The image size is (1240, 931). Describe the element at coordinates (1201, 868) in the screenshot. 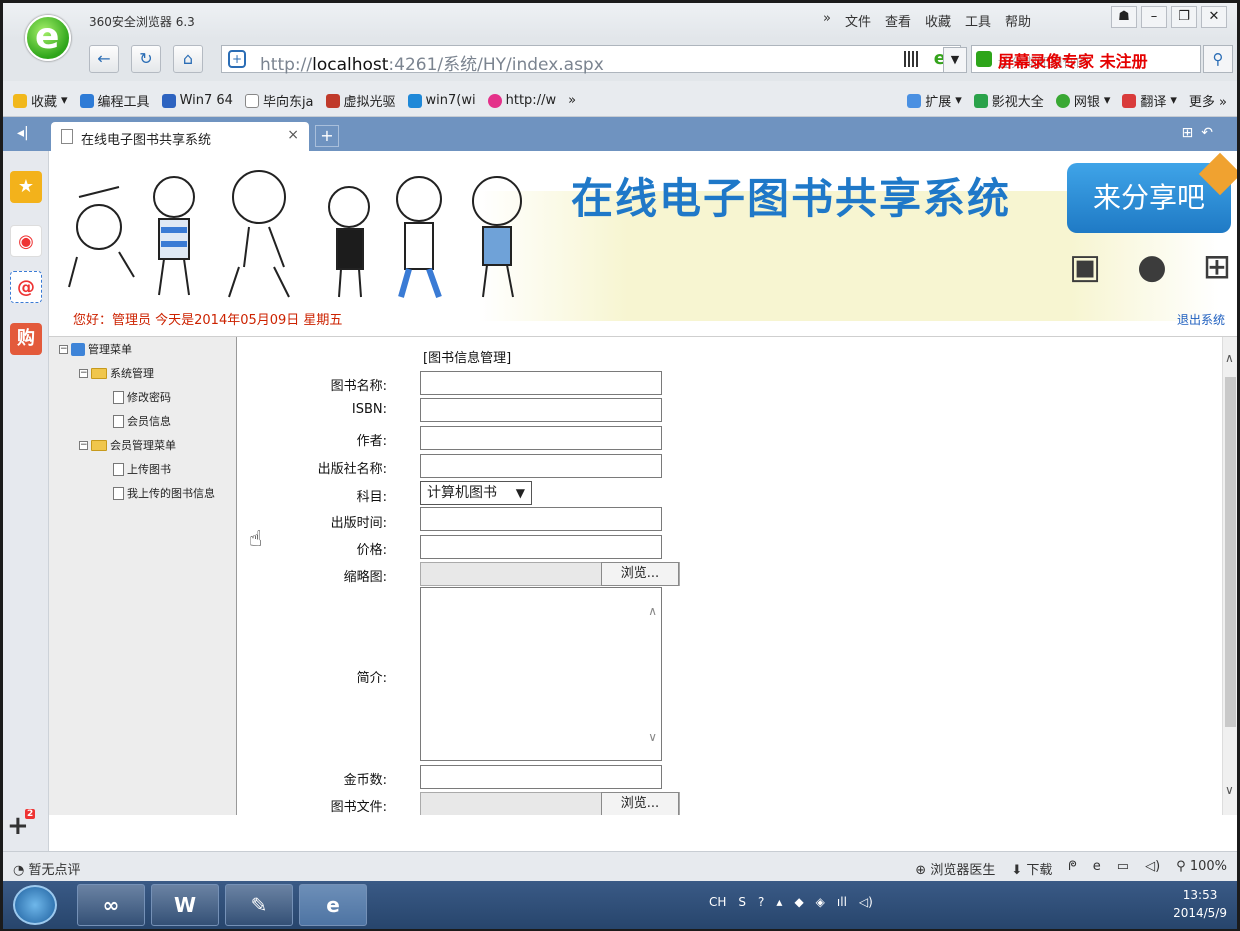

I see `zoom-level: ⚲ 100%` at that location.